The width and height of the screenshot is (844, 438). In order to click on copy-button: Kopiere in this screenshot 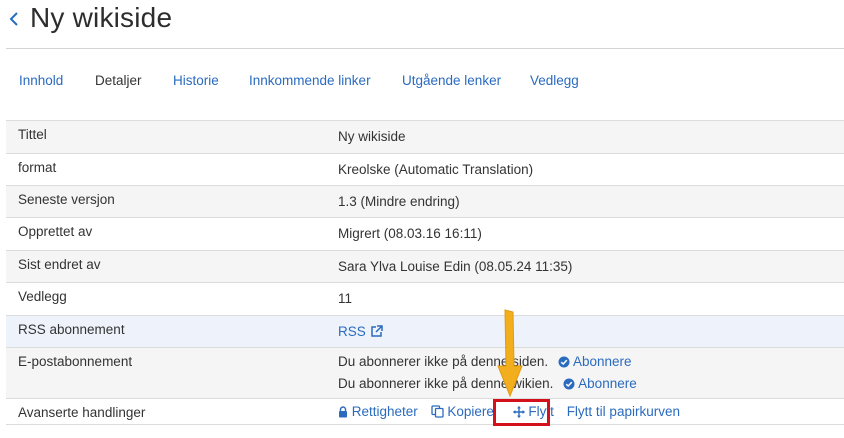, I will do `click(464, 412)`.